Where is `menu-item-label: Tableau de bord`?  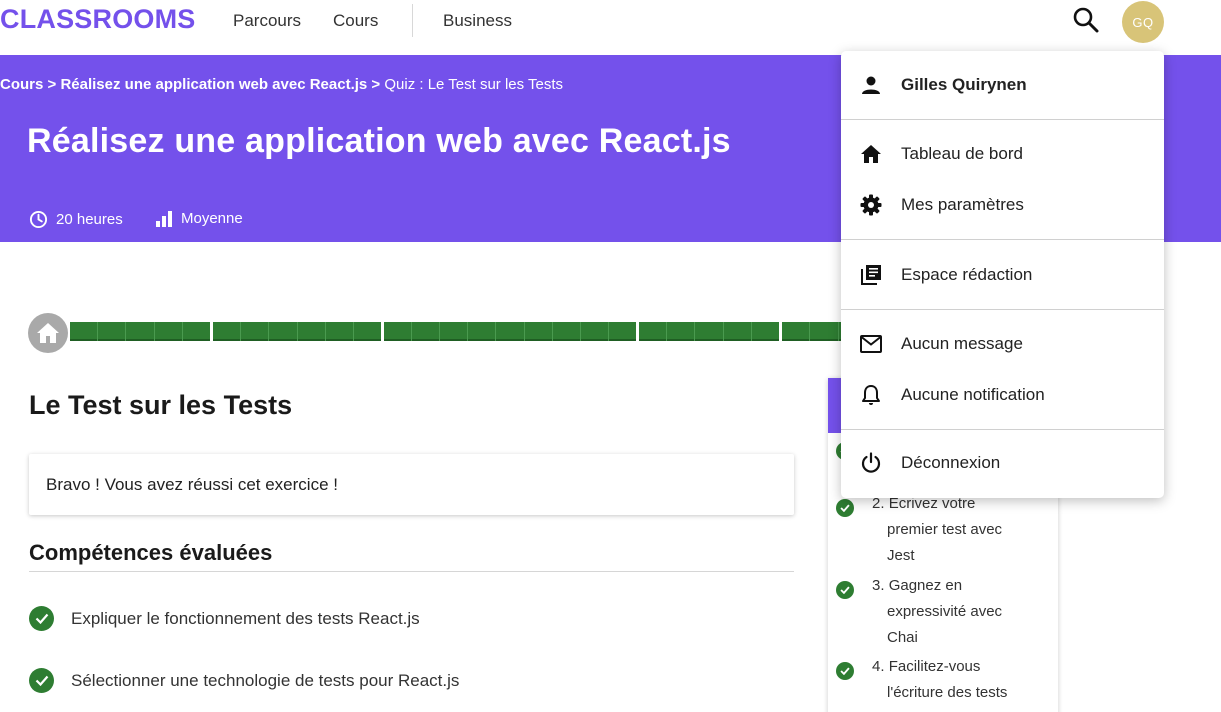
menu-item-label: Tableau de bord is located at coordinates (962, 153).